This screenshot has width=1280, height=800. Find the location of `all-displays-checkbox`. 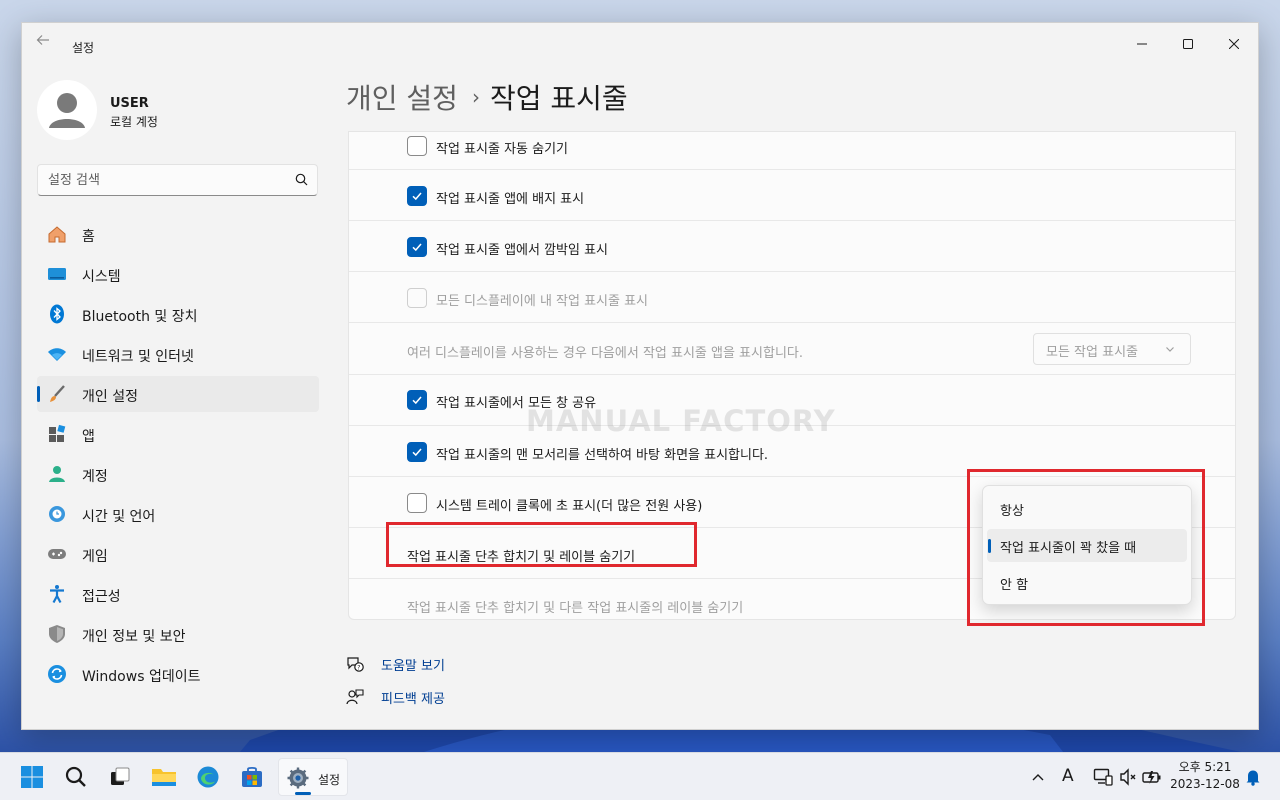

all-displays-checkbox is located at coordinates (417, 298).